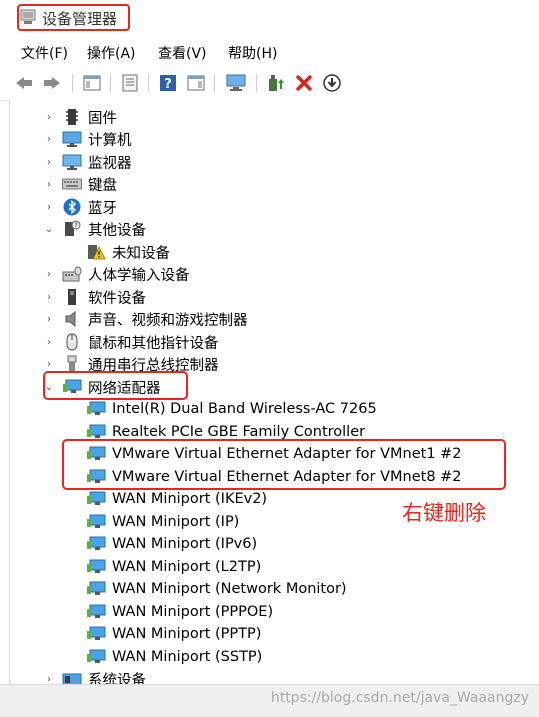  I want to click on tree-item-adapter: WAN Miniport (PPPOE), so click(179, 612).